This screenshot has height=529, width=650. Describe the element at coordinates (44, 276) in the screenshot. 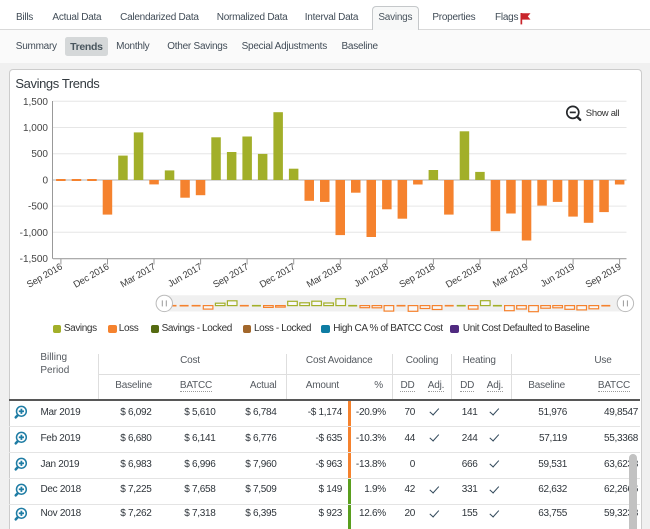

I see `svg-text: Sep 2016` at that location.